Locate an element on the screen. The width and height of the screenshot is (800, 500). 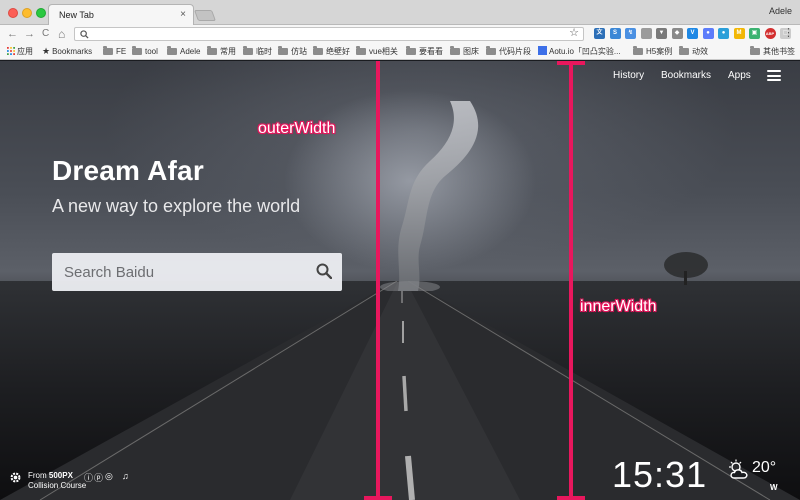
bookmark-apps: 应用 is located at coordinates (20, 51).